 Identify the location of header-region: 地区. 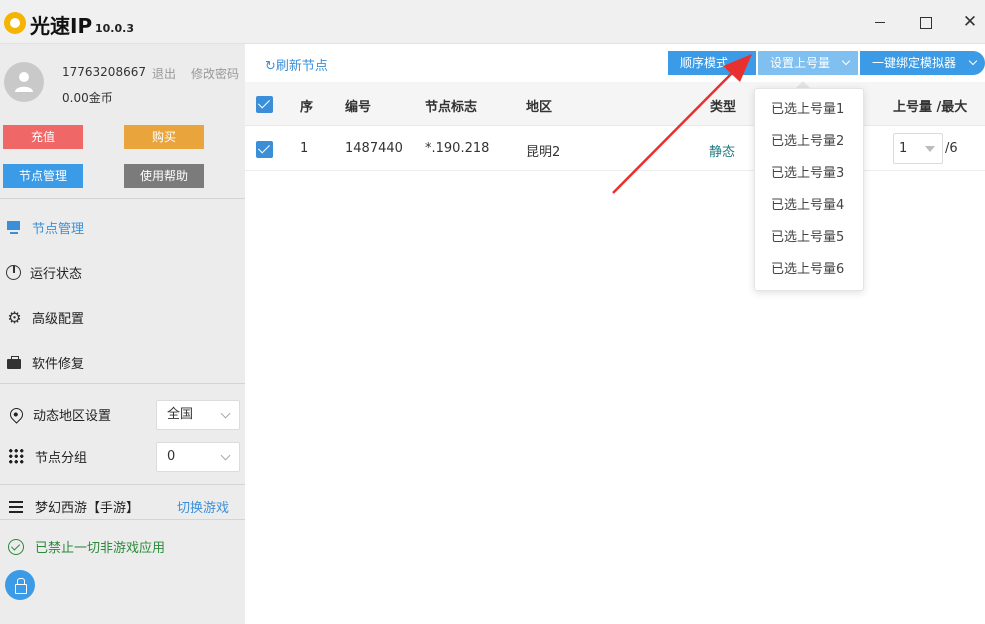
(539, 107).